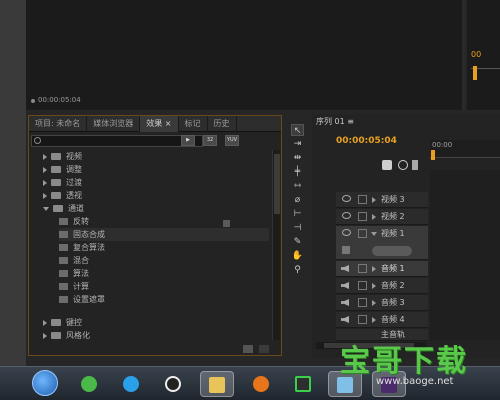 The width and height of the screenshot is (500, 400). Describe the element at coordinates (63, 208) in the screenshot. I see `tree-folder-channel: 通道` at that location.